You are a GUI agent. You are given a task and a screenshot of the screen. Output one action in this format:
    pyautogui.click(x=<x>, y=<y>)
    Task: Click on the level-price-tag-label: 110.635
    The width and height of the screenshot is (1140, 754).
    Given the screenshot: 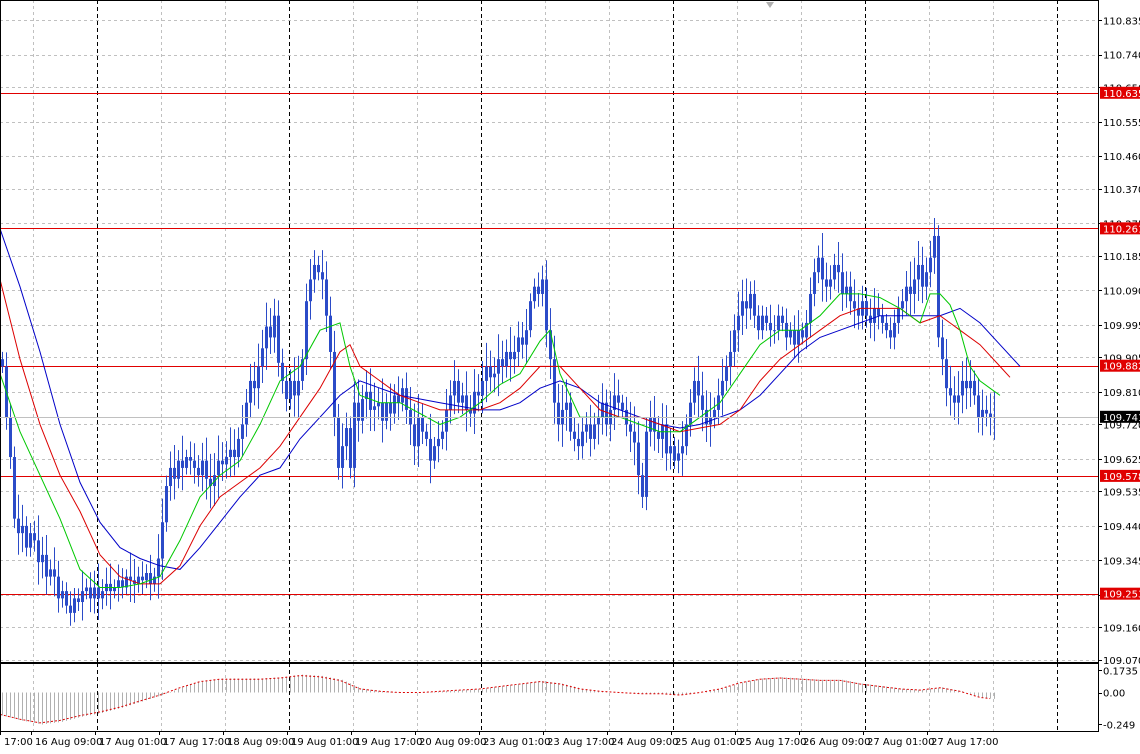 What is the action you would take?
    pyautogui.click(x=1121, y=94)
    